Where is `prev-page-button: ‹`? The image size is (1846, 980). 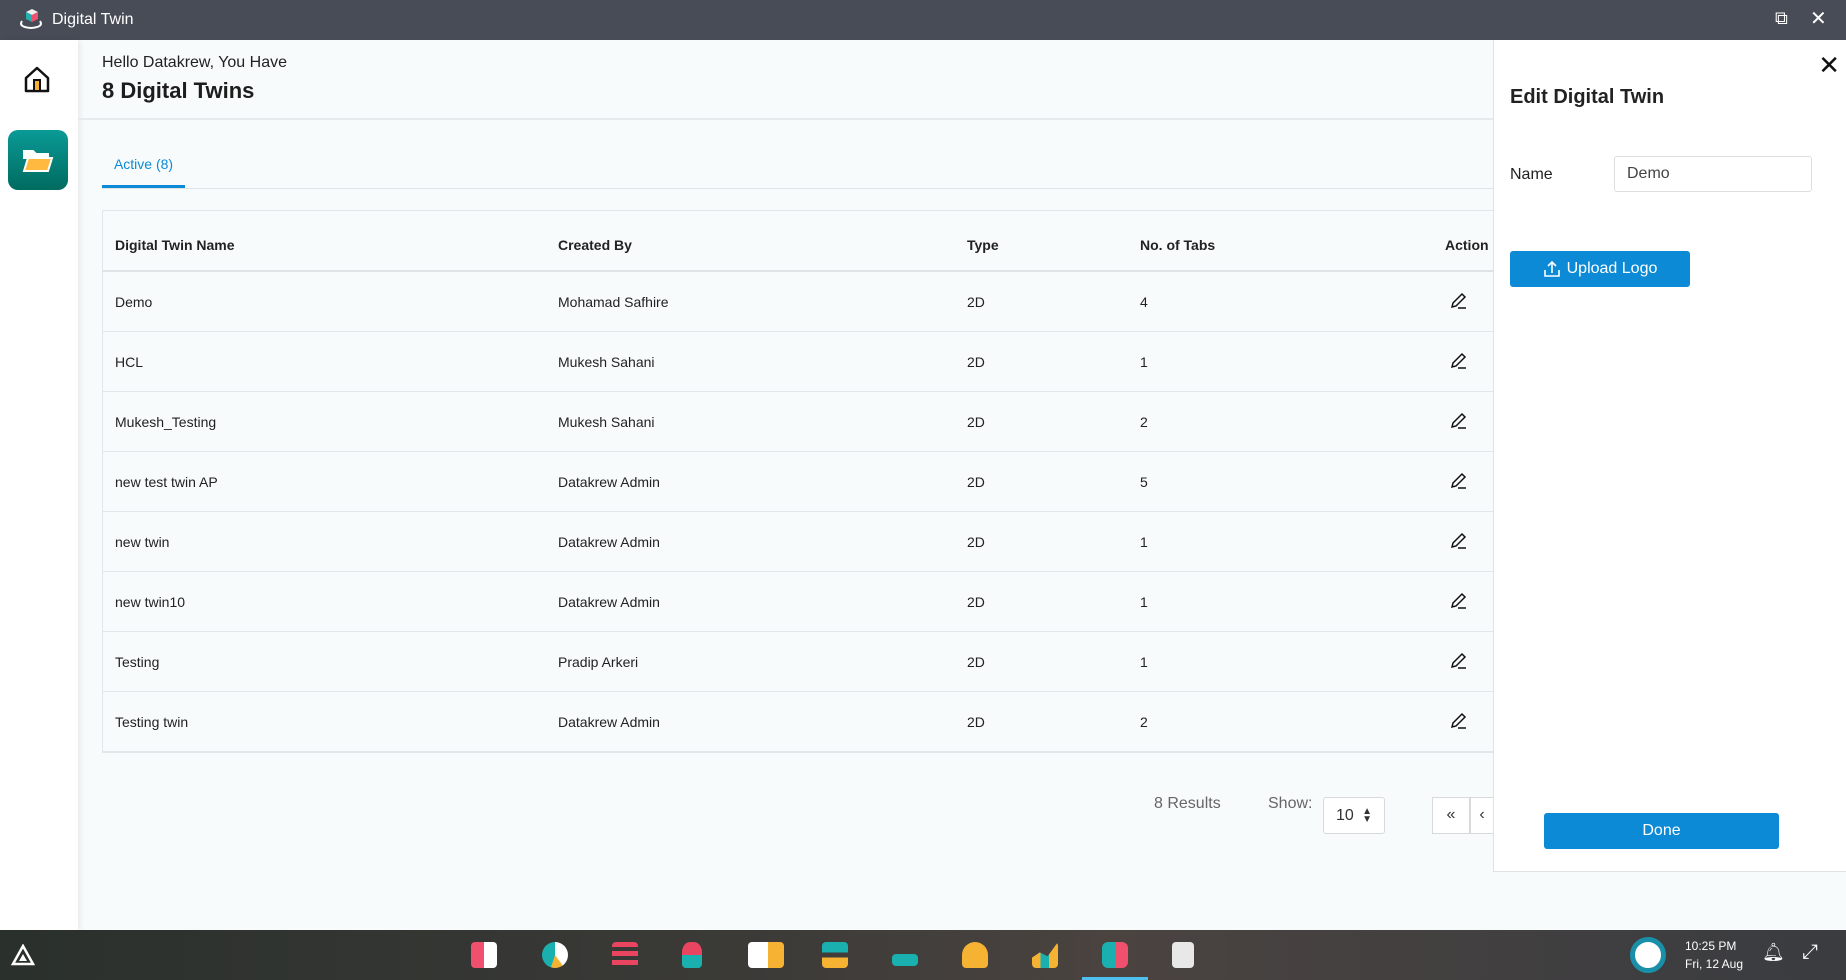
prev-page-button: ‹ is located at coordinates (1481, 815).